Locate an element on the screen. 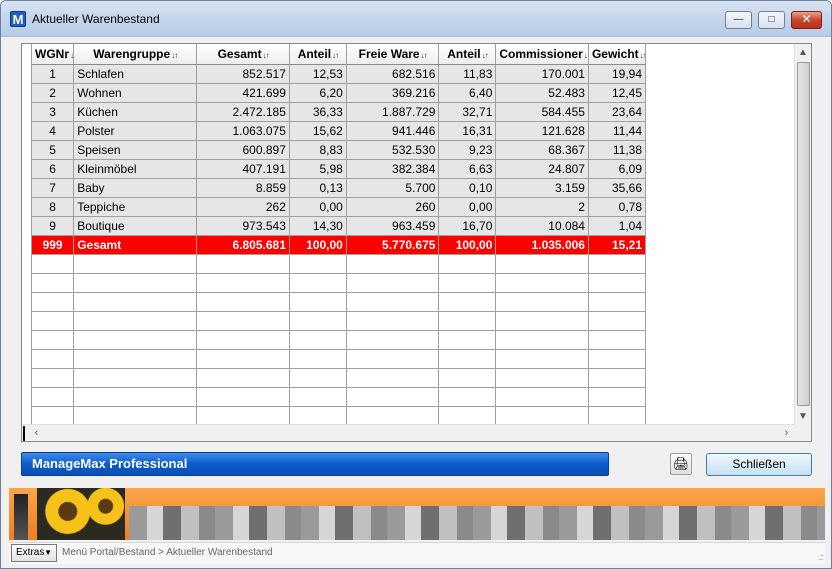  cell-col-freie-ware: 5.770.675 is located at coordinates (393, 245).